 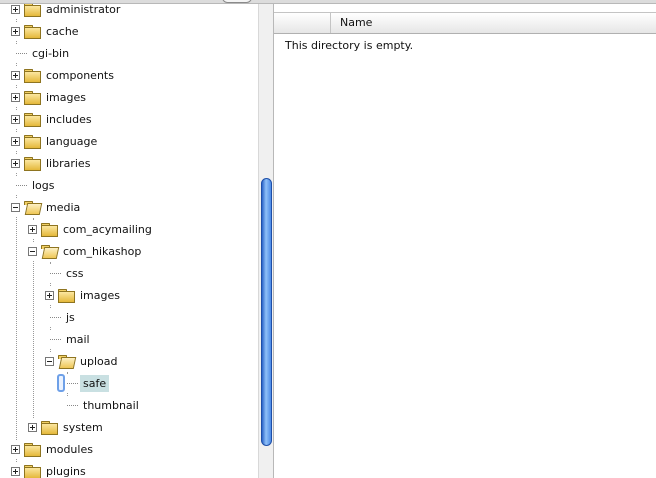 I want to click on tree-item-css: css, so click(x=66, y=273).